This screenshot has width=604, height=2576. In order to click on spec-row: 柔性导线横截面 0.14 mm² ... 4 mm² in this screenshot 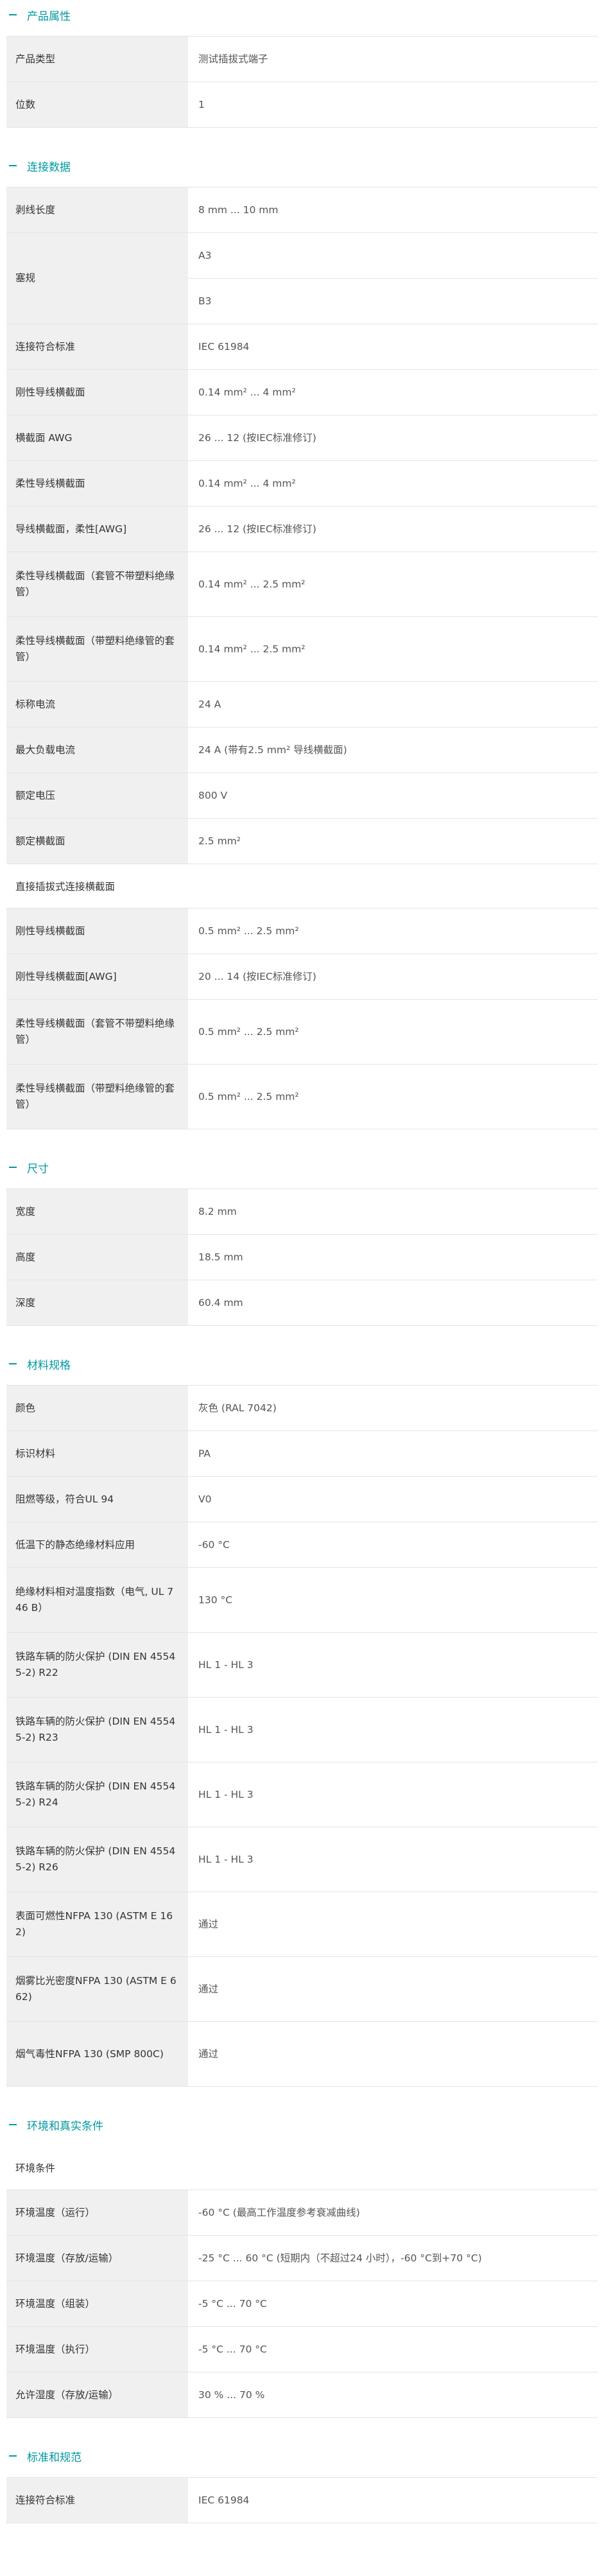, I will do `click(302, 483)`.